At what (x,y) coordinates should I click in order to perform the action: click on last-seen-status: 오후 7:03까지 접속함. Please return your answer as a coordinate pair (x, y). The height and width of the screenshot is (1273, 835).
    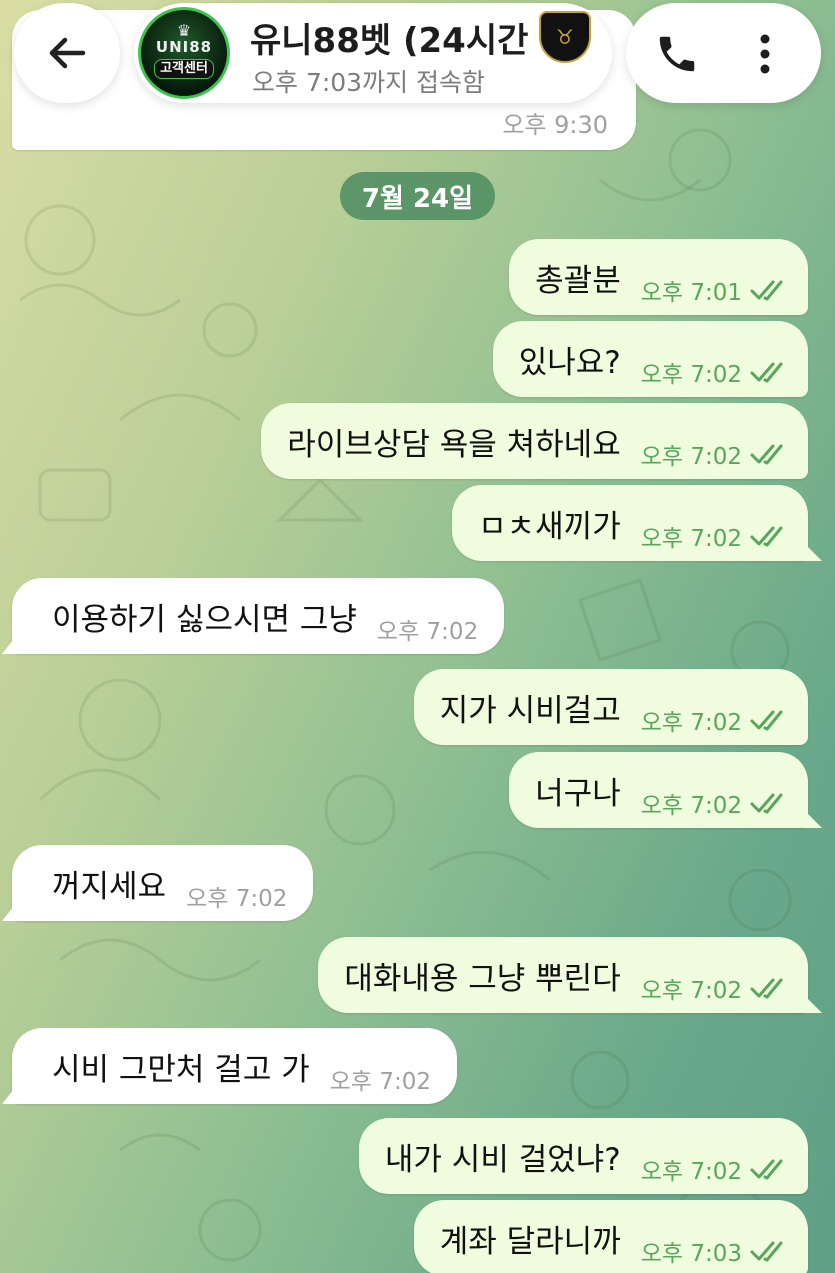
    Looking at the image, I should click on (369, 82).